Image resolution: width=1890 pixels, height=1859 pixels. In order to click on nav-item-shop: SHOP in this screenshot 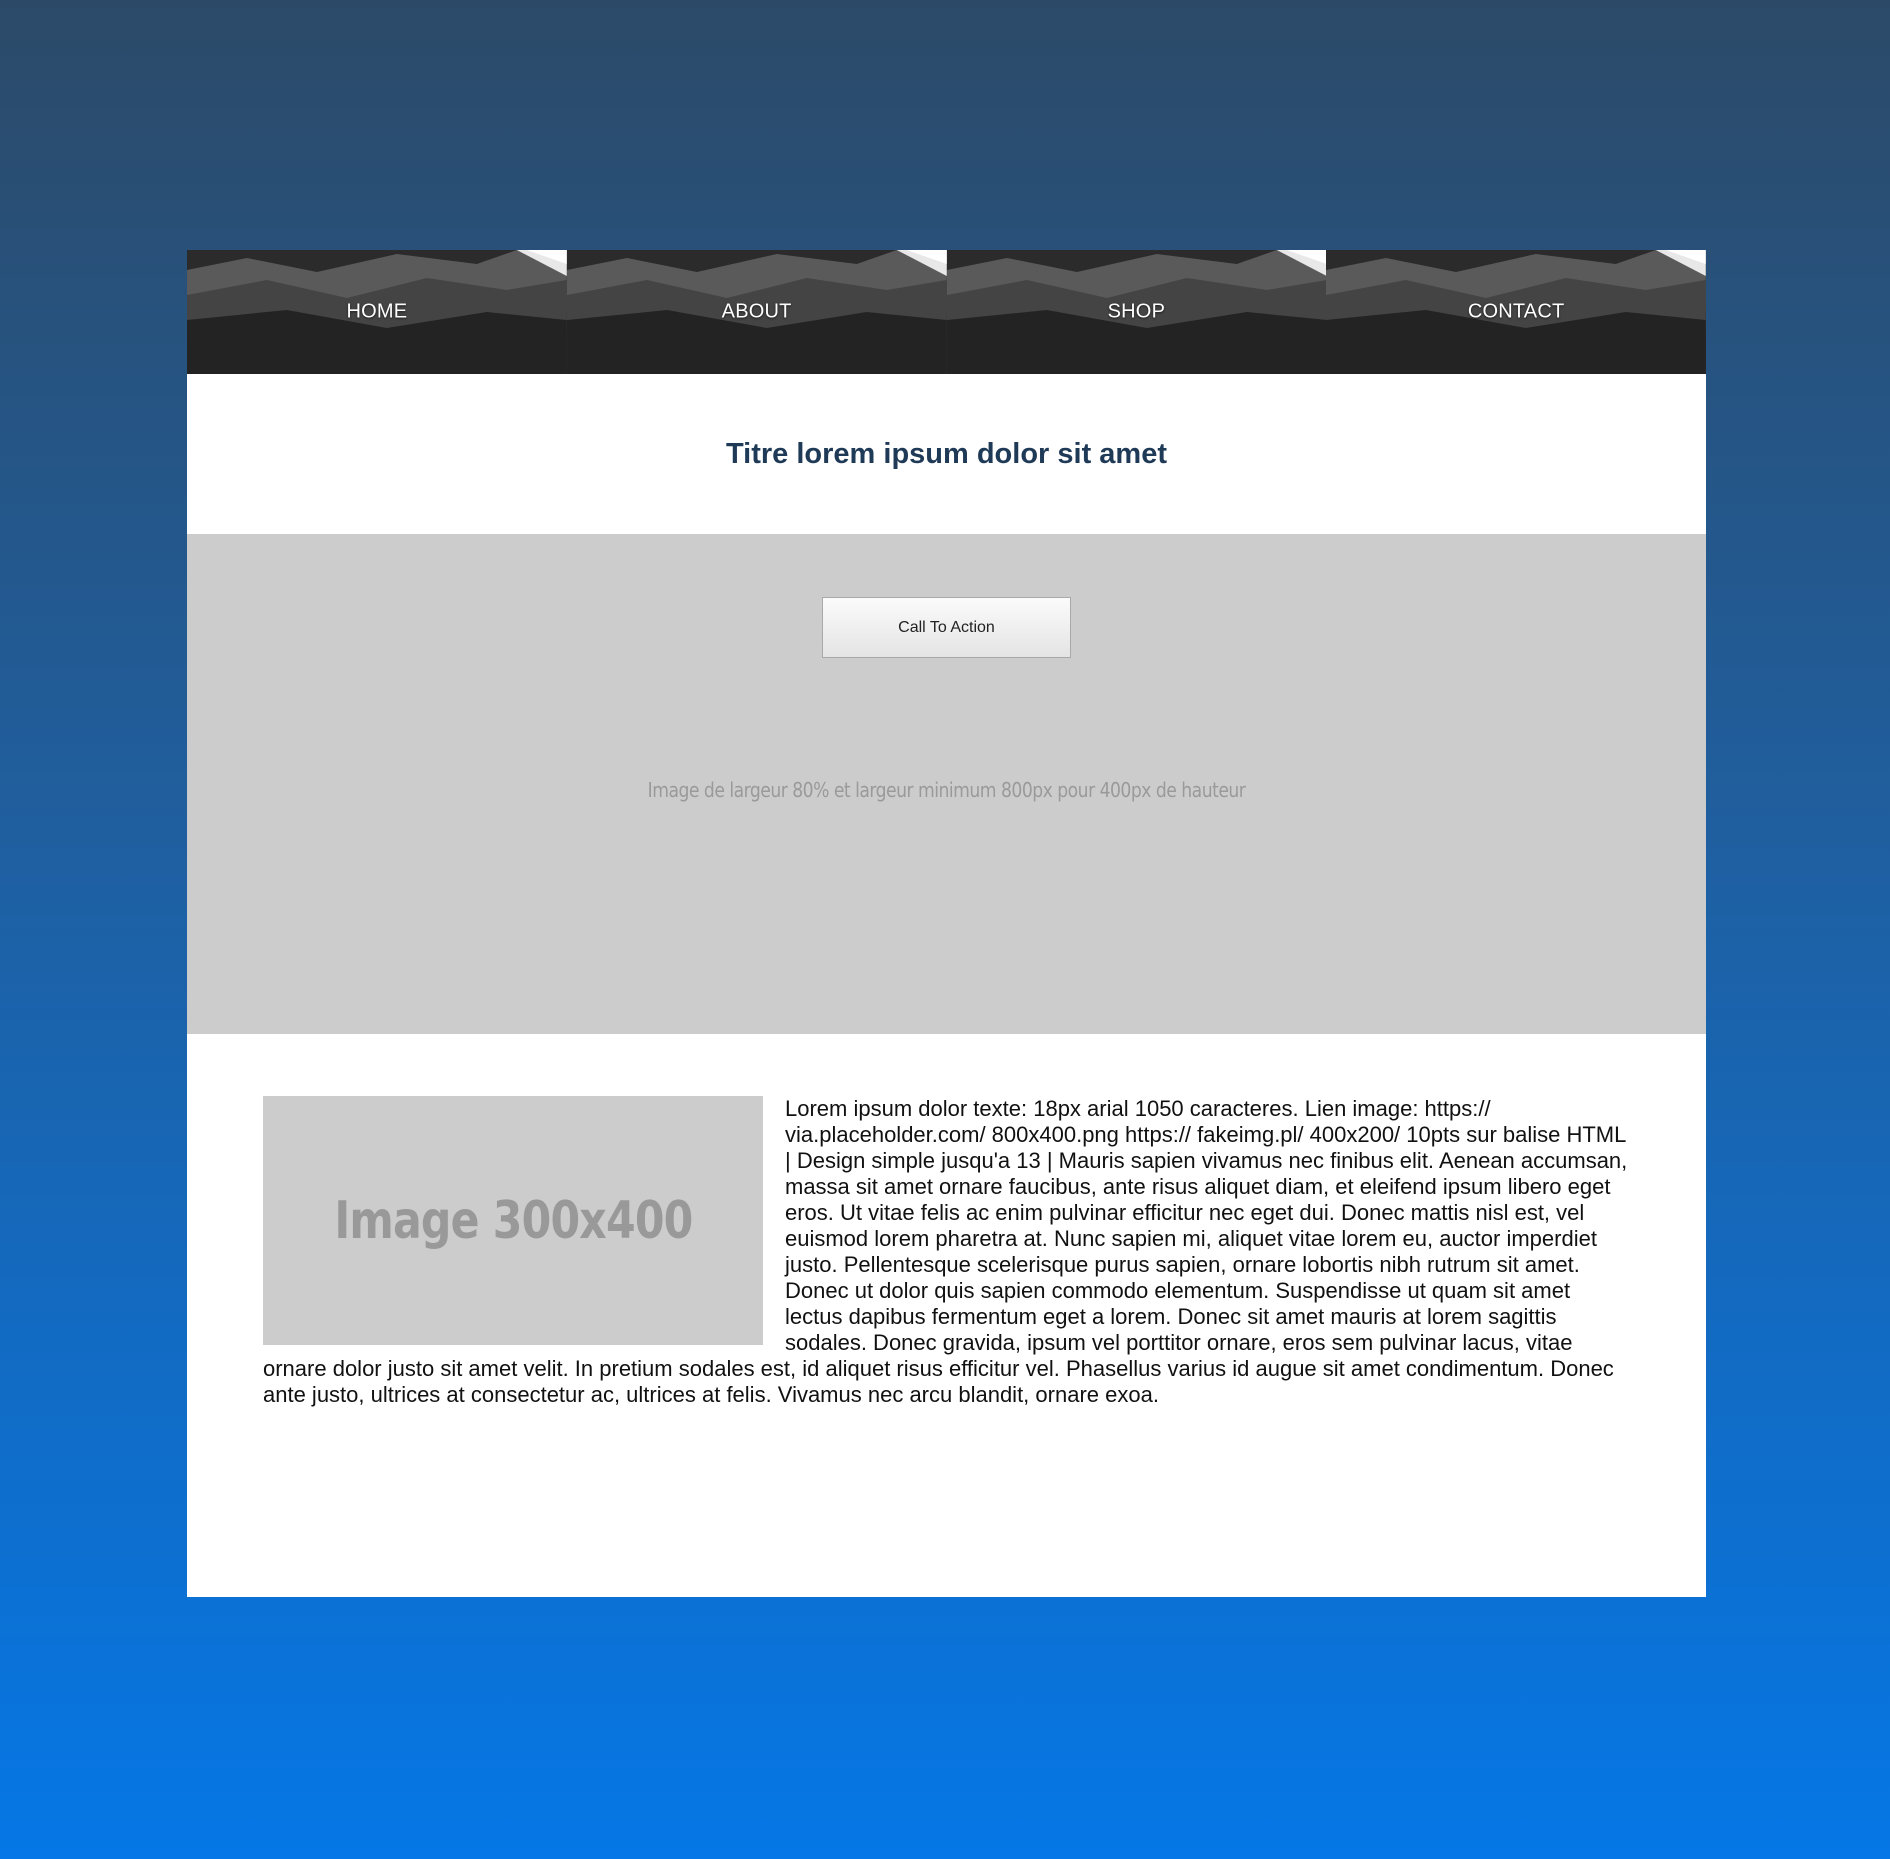, I will do `click(1136, 312)`.